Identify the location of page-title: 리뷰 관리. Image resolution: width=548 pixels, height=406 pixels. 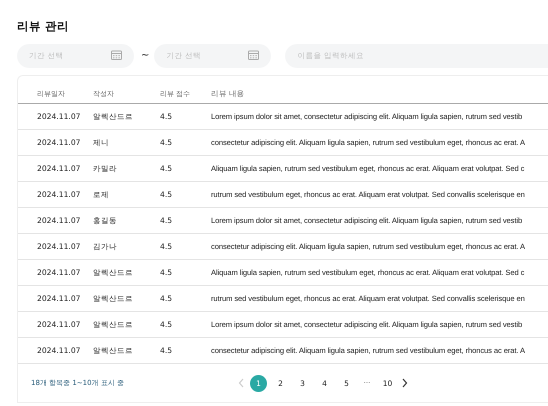
(43, 26).